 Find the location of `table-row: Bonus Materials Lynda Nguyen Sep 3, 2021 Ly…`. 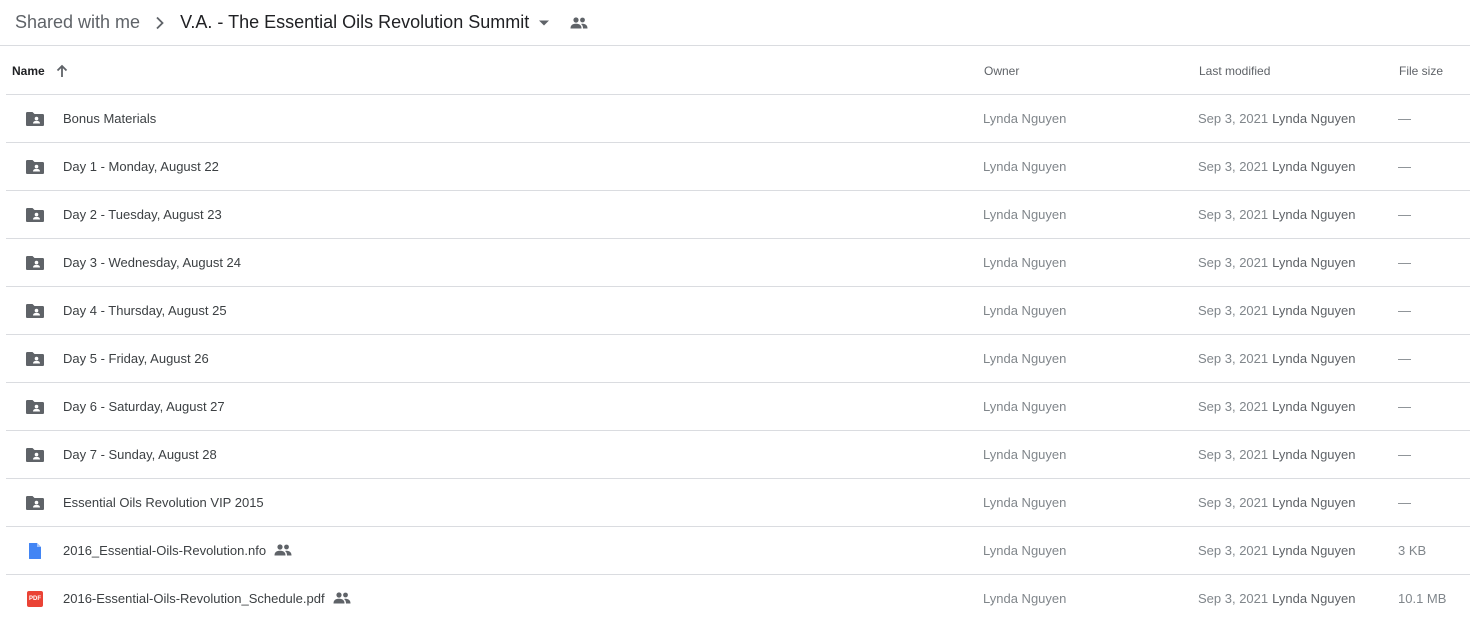

table-row: Bonus Materials Lynda Nguyen Sep 3, 2021 Ly… is located at coordinates (738, 119).